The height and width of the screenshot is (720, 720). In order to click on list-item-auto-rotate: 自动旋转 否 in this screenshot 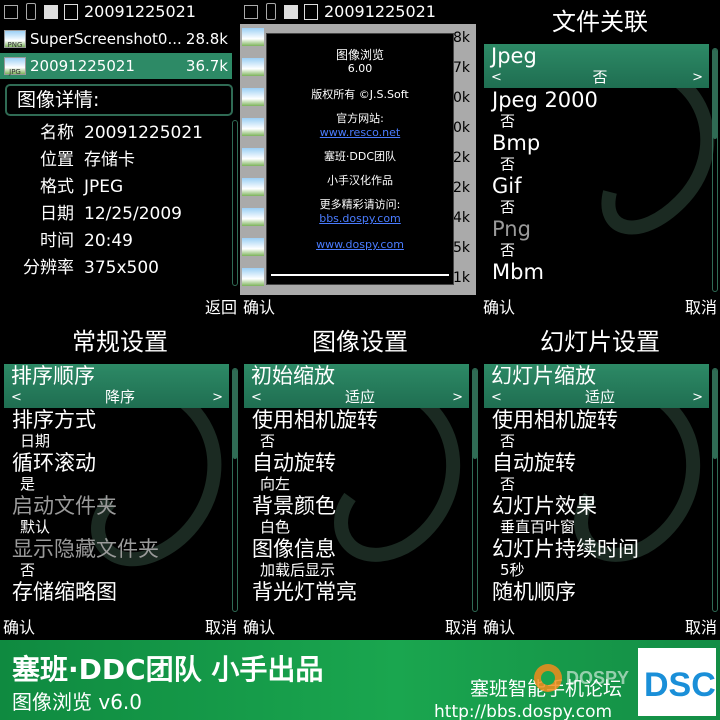, I will do `click(595, 472)`.